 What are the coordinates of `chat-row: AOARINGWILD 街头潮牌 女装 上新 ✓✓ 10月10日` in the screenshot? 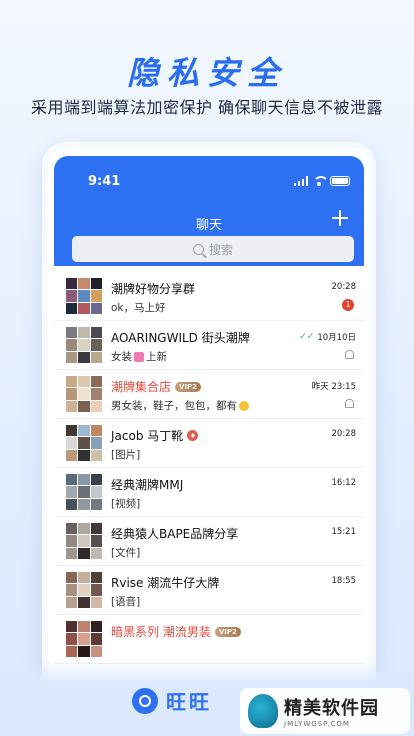 It's located at (209, 345).